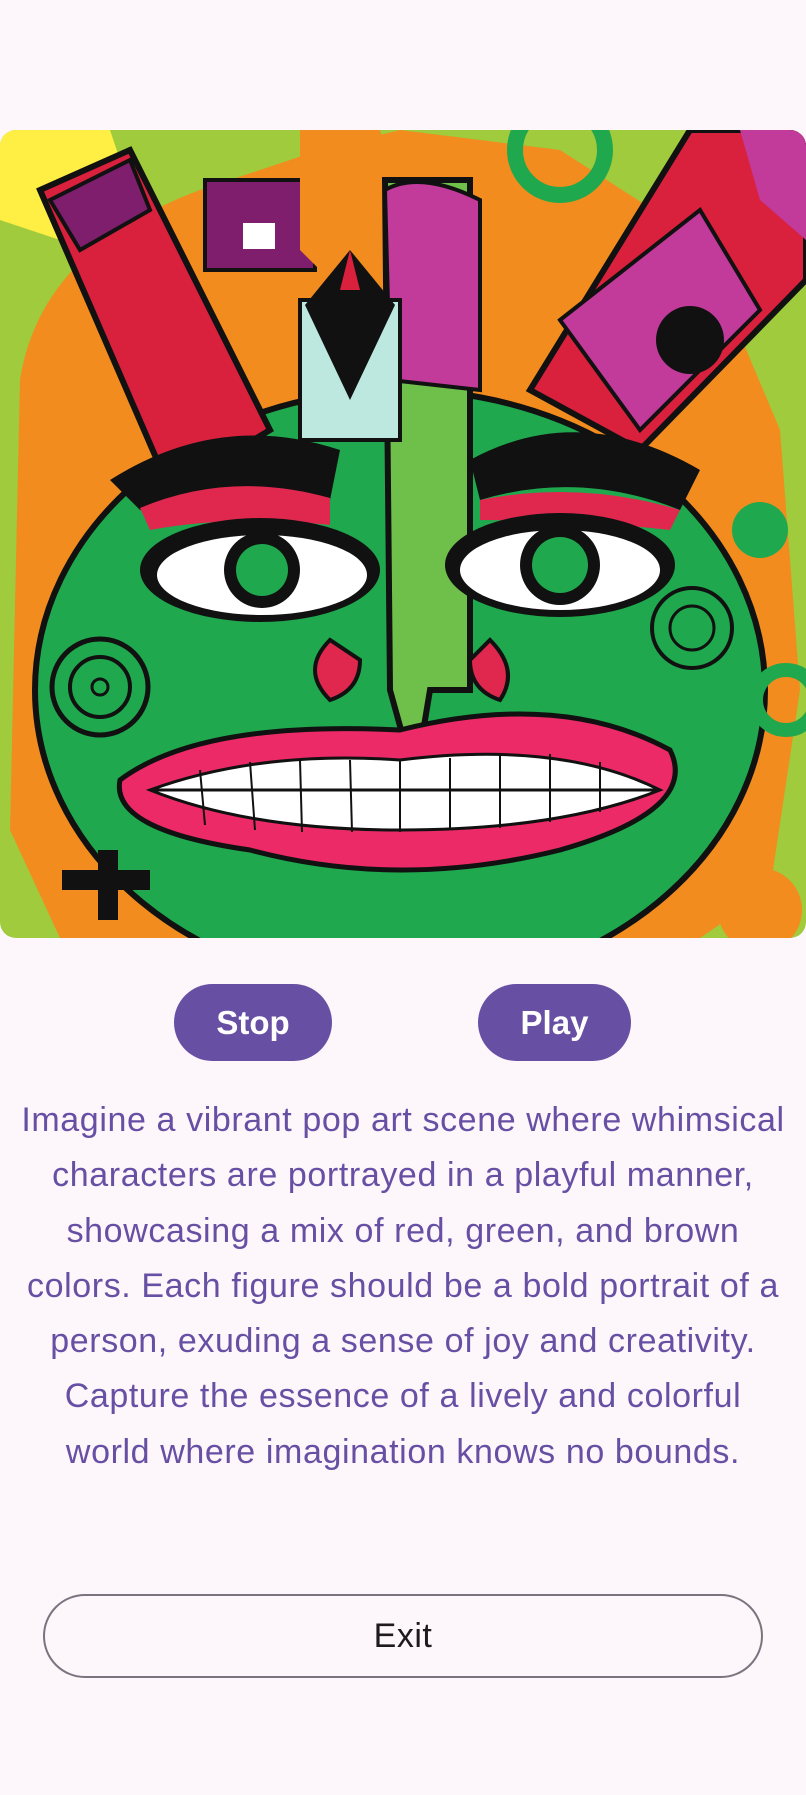  I want to click on stop-button: Stop, so click(253, 1022).